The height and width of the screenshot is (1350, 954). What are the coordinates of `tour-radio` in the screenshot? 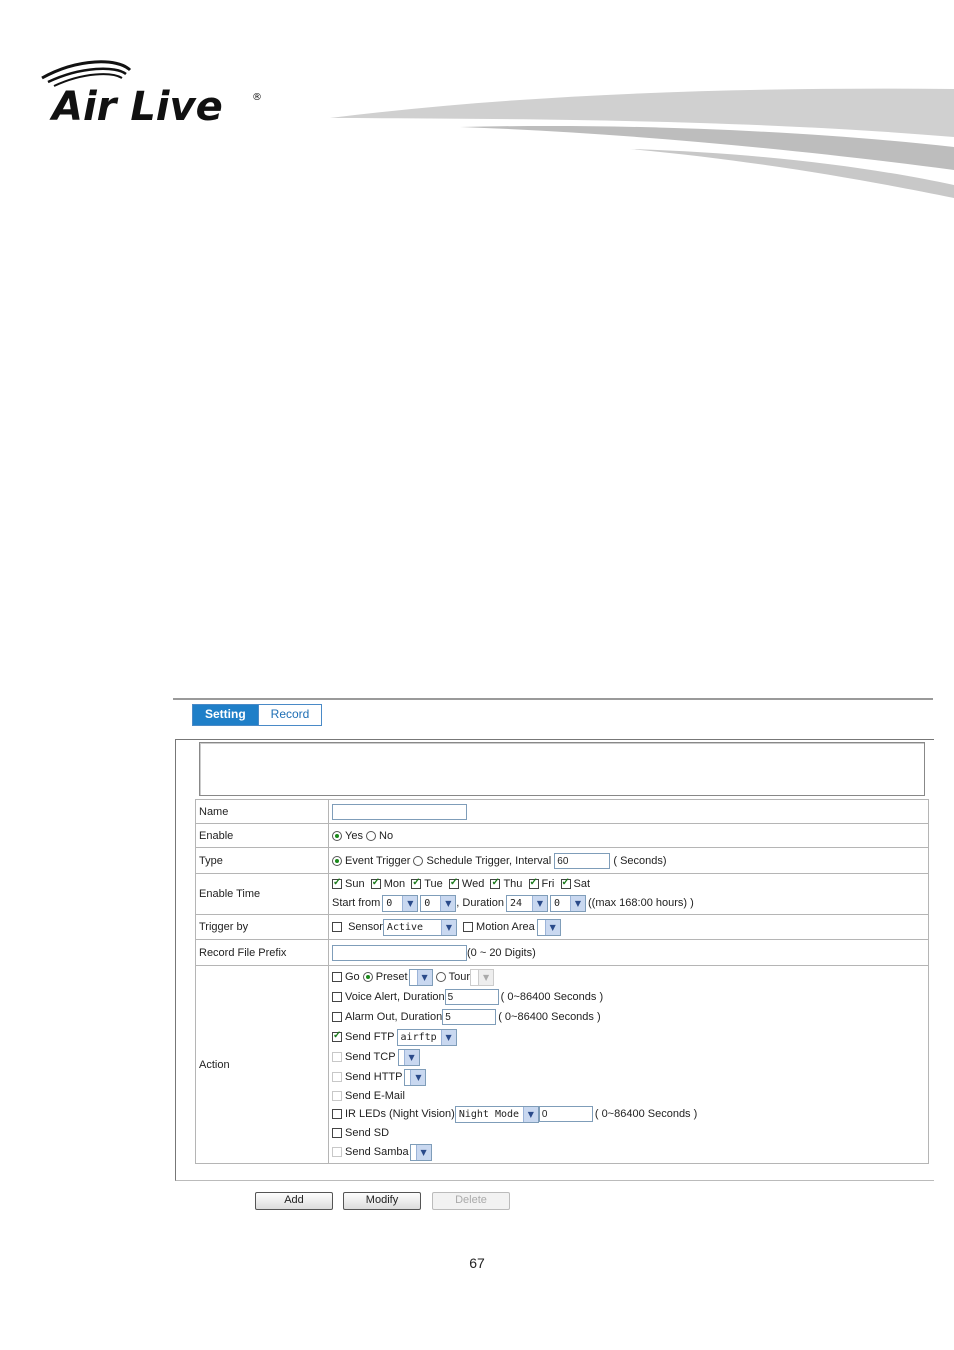 It's located at (440, 977).